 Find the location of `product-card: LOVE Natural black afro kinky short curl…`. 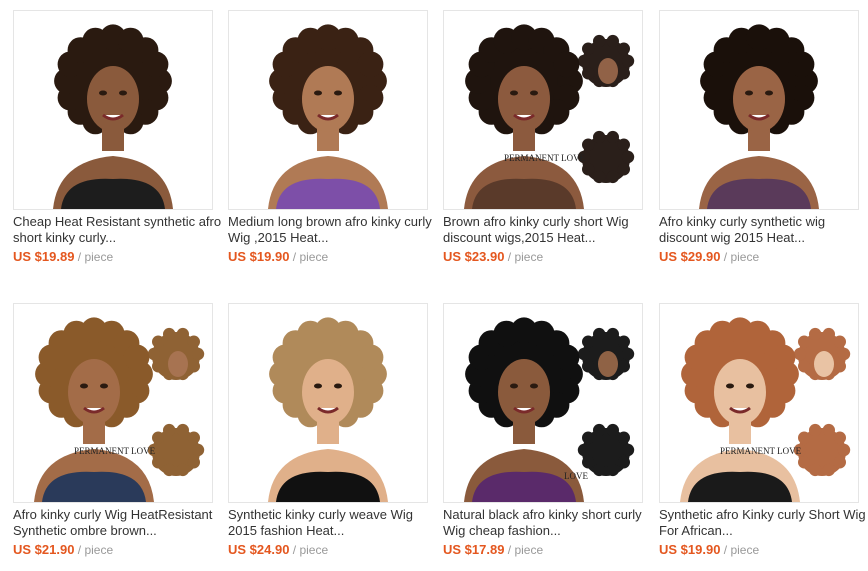

product-card: LOVE Natural black afro kinky short curl… is located at coordinates (548, 430).